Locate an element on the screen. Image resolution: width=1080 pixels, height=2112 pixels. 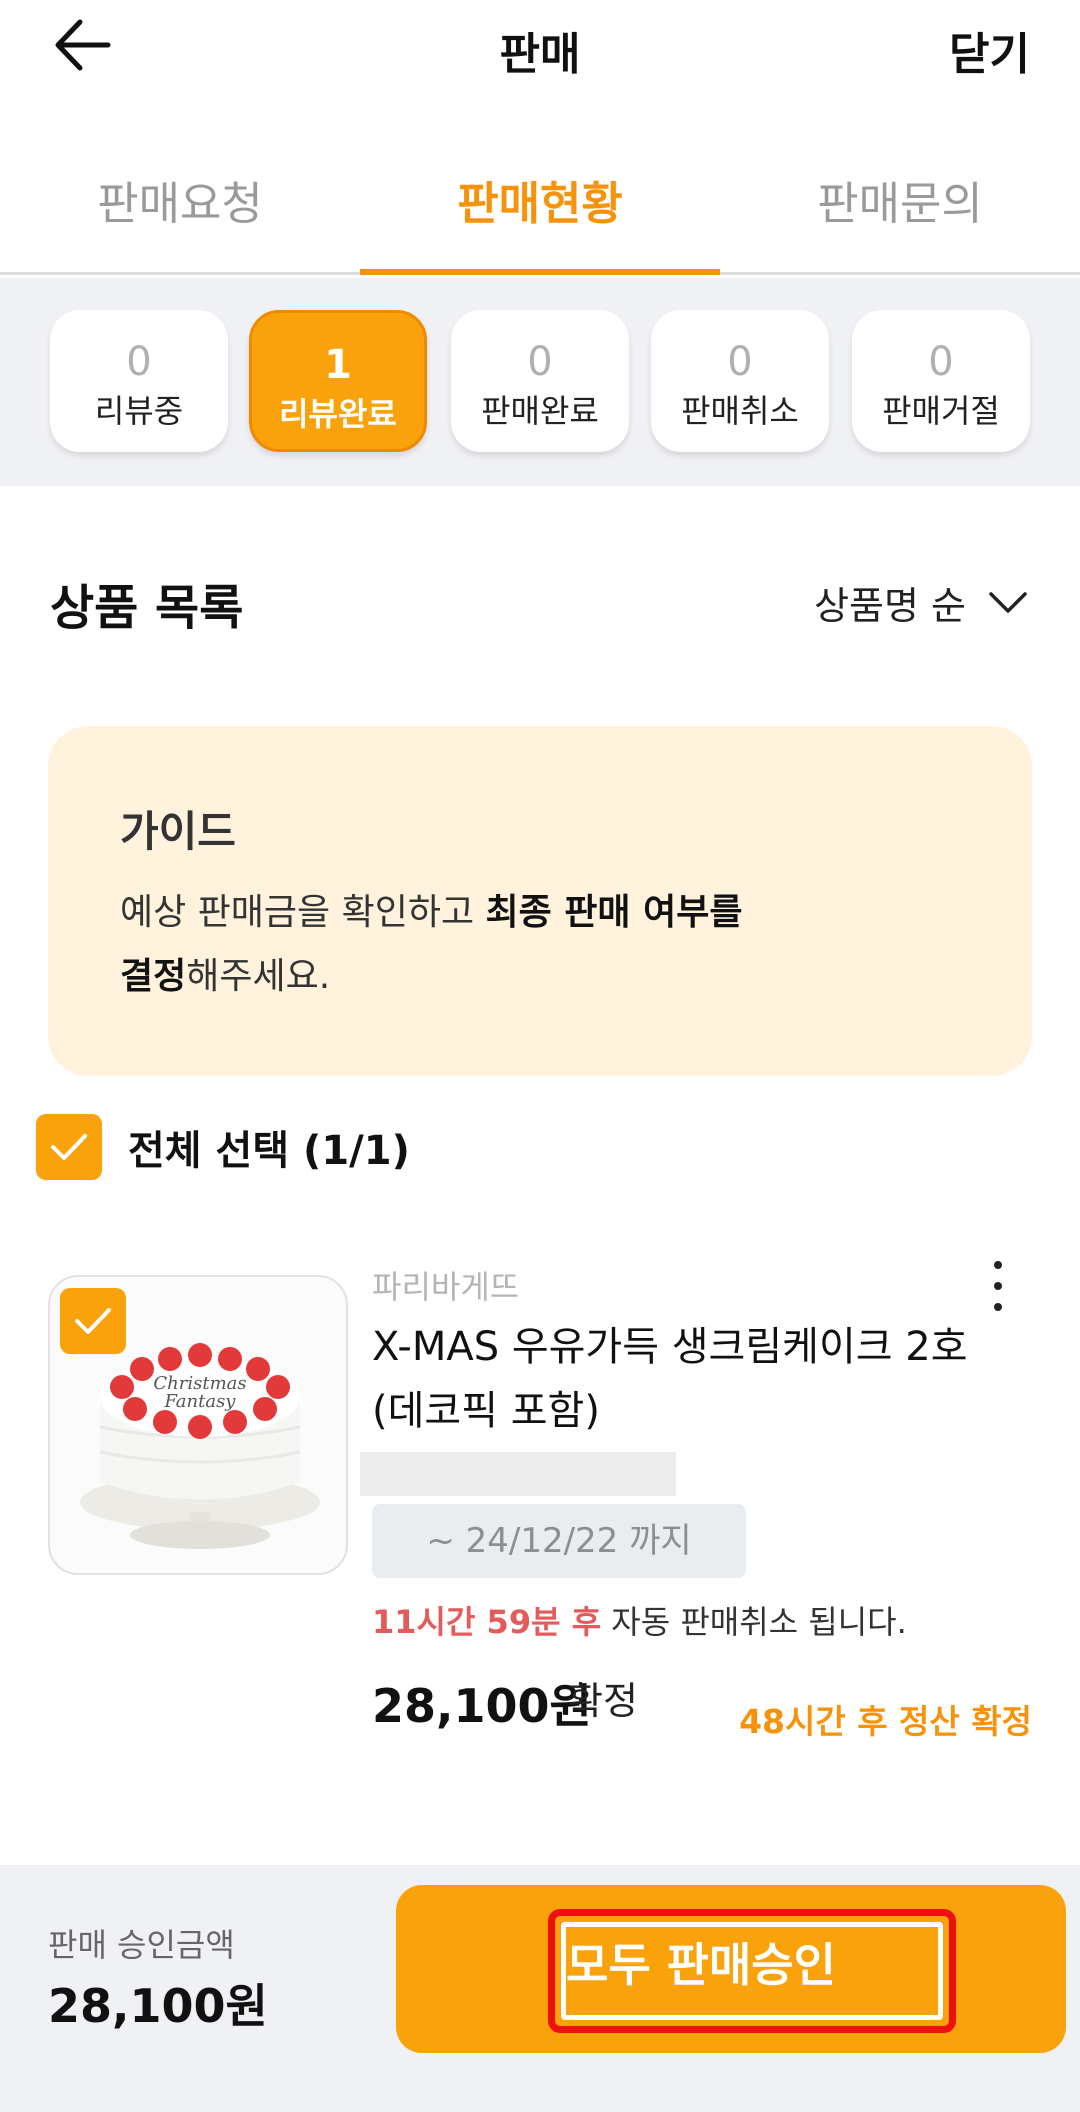
approval-amount-label: 판매 승인금액 is located at coordinates (141, 1945).